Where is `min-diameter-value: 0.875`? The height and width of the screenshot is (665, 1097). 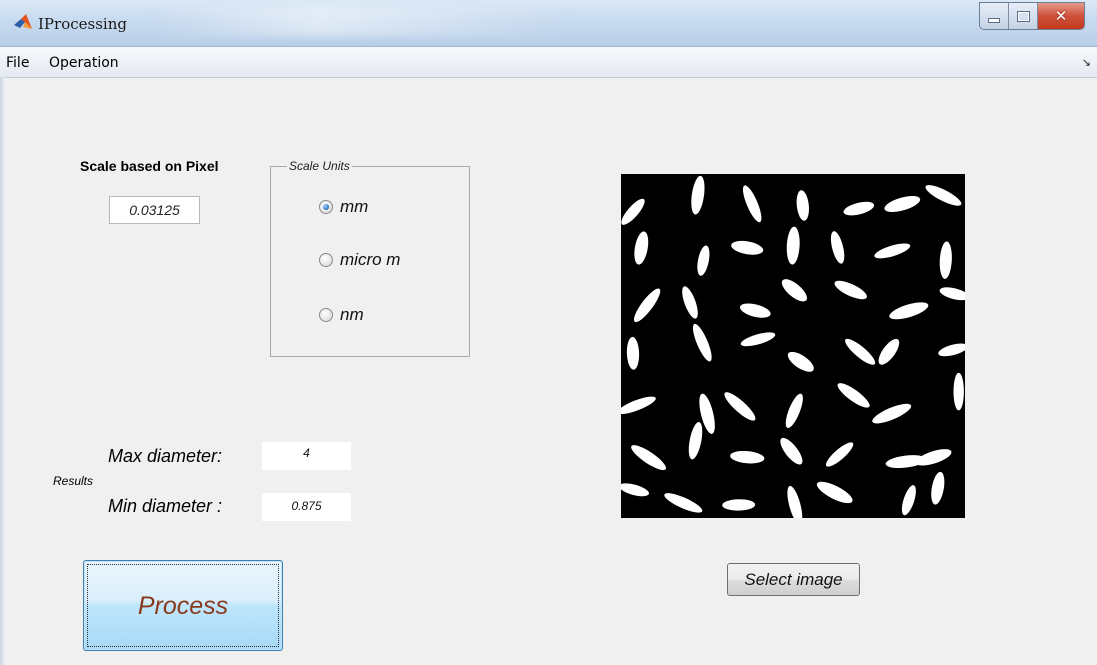 min-diameter-value: 0.875 is located at coordinates (306, 507).